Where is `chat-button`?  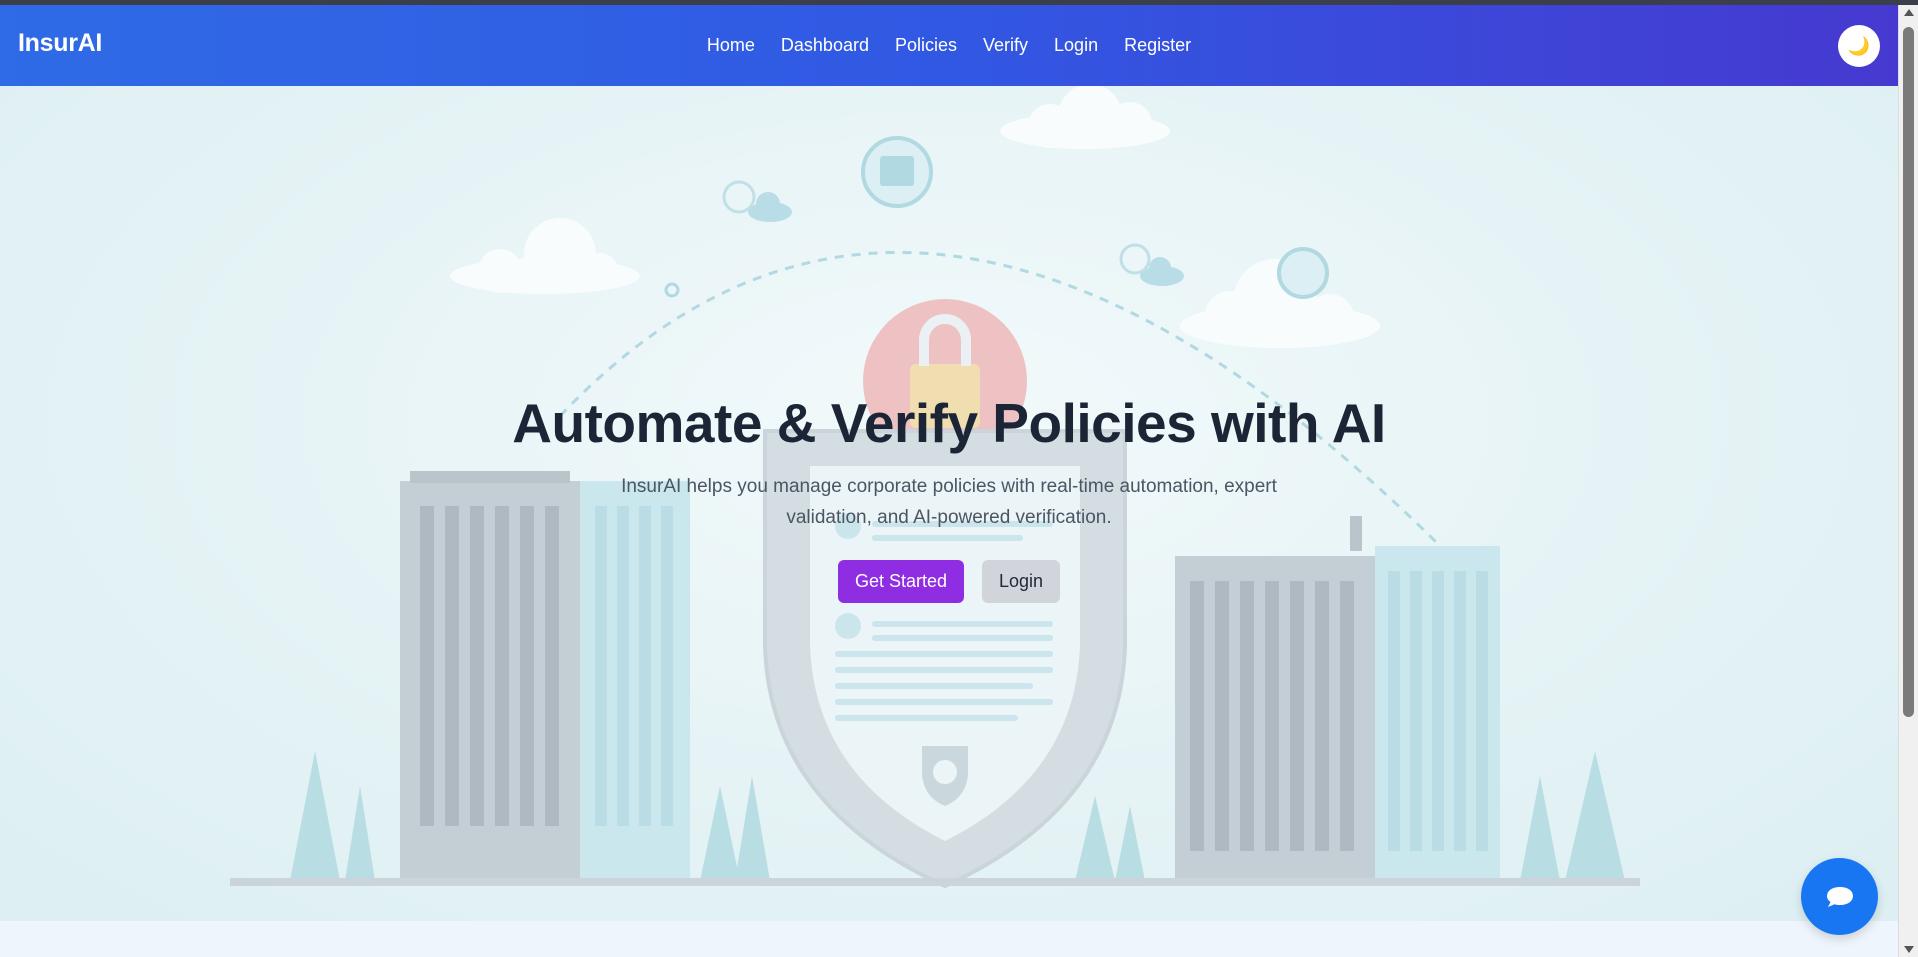 chat-button is located at coordinates (1839, 896).